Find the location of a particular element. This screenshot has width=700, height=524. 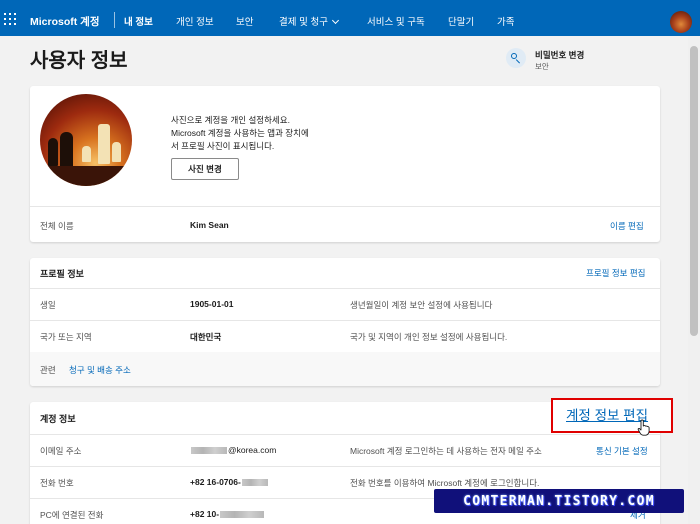

scrollbar is located at coordinates (694, 280).